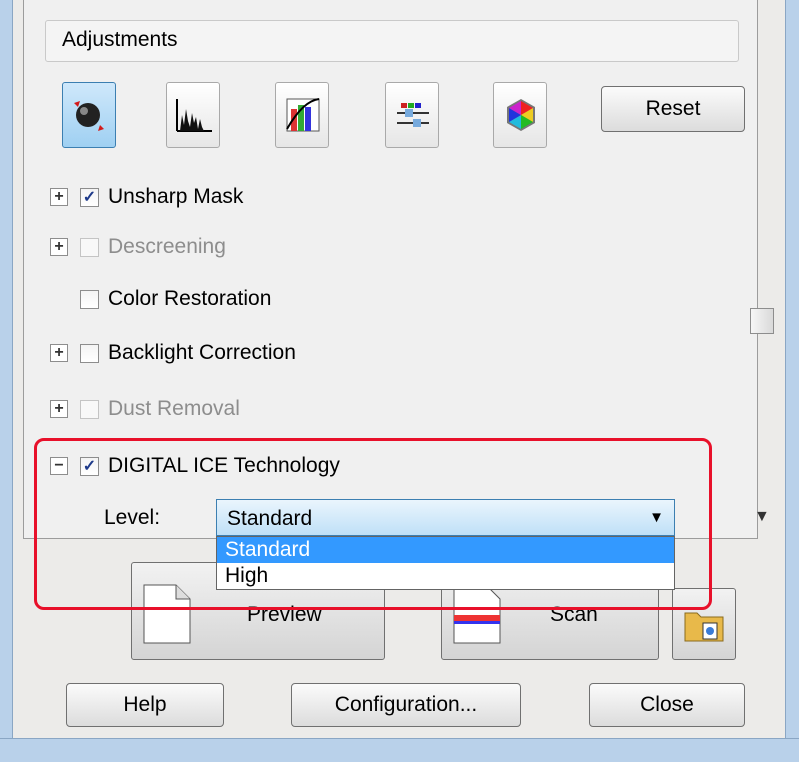 The height and width of the screenshot is (762, 799). I want to click on color-wheel-button, so click(520, 115).